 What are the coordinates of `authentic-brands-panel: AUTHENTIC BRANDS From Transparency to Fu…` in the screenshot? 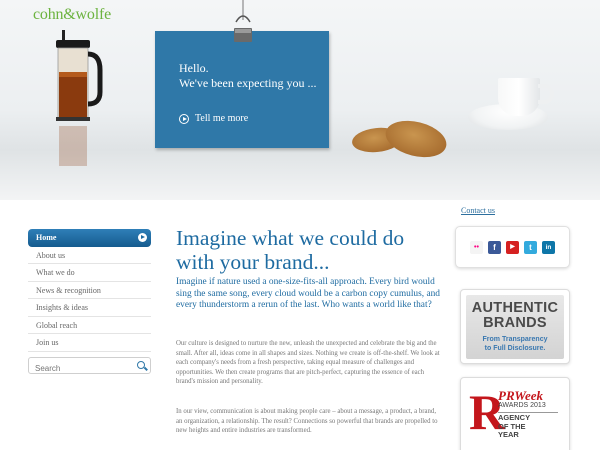 It's located at (515, 327).